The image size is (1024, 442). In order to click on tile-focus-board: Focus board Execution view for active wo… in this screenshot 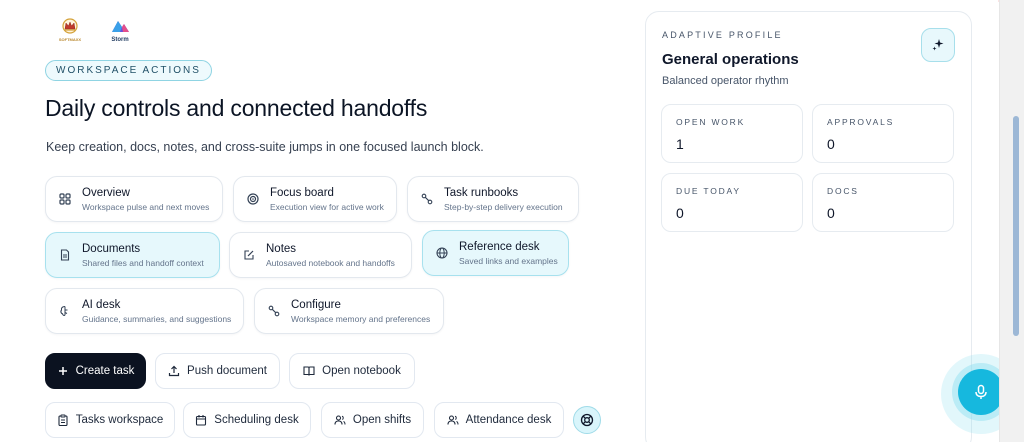, I will do `click(315, 199)`.